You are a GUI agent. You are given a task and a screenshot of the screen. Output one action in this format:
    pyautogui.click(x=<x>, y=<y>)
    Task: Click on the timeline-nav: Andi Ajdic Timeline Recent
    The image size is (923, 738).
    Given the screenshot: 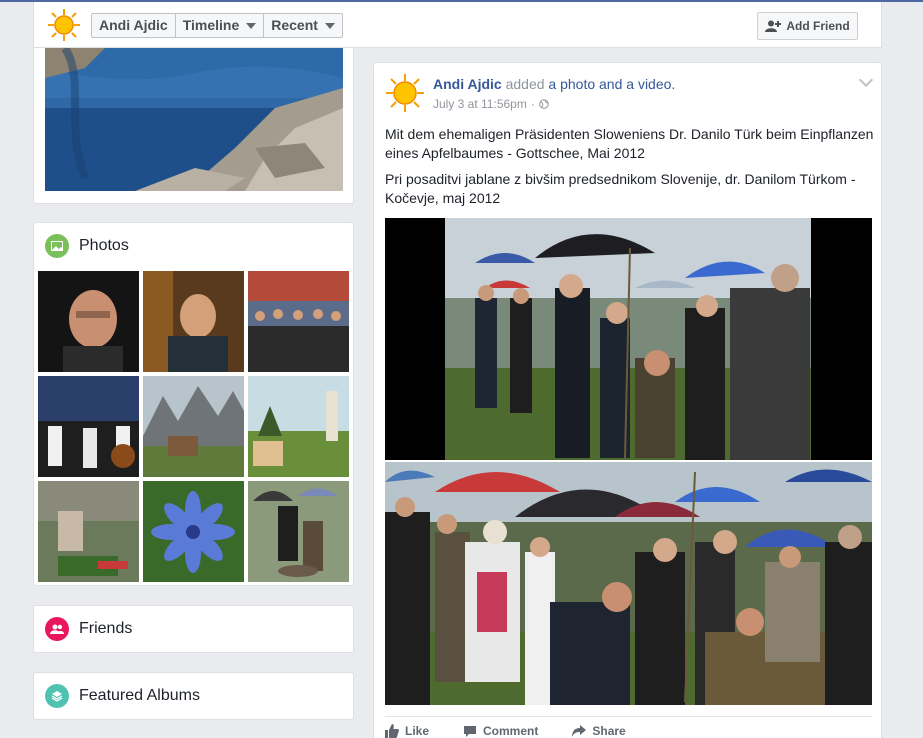 What is the action you would take?
    pyautogui.click(x=217, y=25)
    